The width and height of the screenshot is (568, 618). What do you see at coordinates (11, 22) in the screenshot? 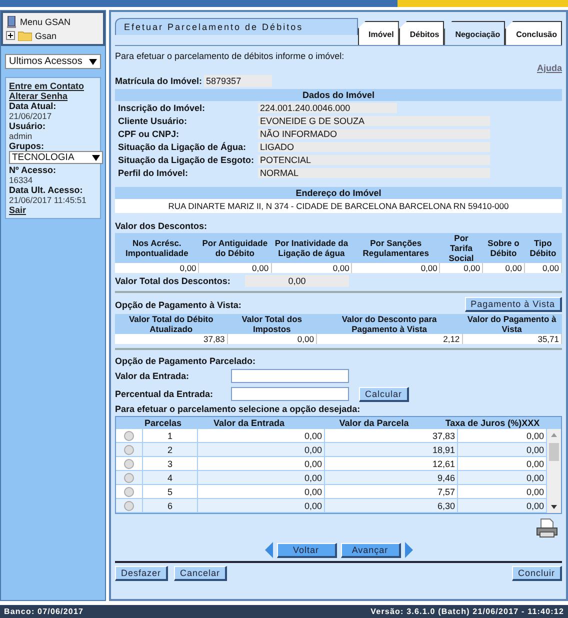
I see `computer-icon` at bounding box center [11, 22].